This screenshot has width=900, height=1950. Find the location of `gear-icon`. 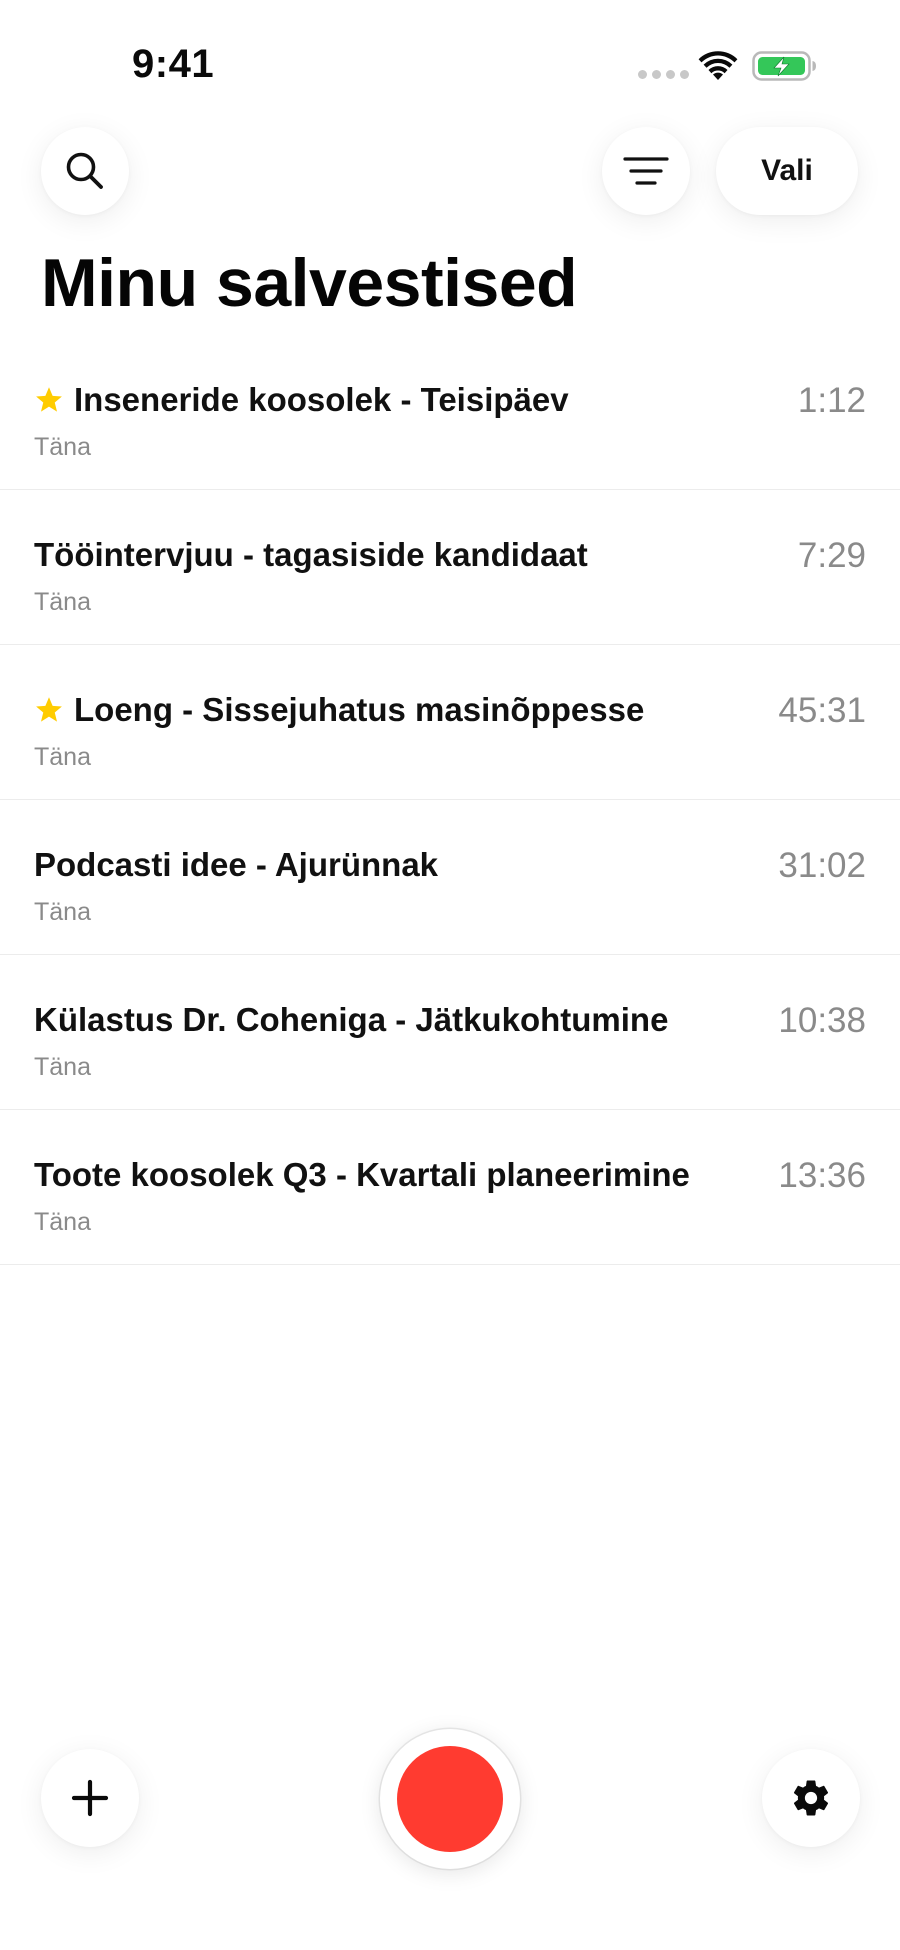

gear-icon is located at coordinates (811, 1798).